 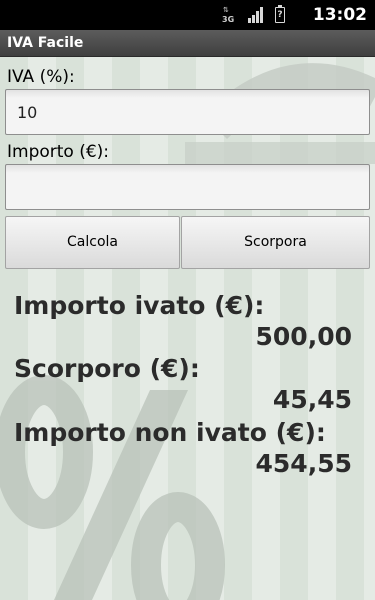 What do you see at coordinates (339, 15) in the screenshot?
I see `status-clock: 13:02` at bounding box center [339, 15].